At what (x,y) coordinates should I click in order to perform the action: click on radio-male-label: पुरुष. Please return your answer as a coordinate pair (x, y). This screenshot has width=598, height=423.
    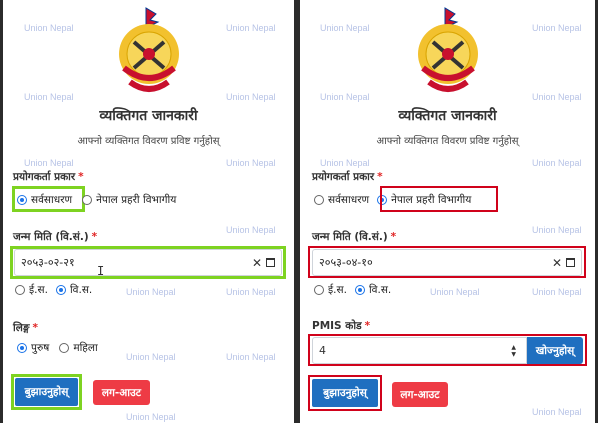
    Looking at the image, I should click on (40, 348).